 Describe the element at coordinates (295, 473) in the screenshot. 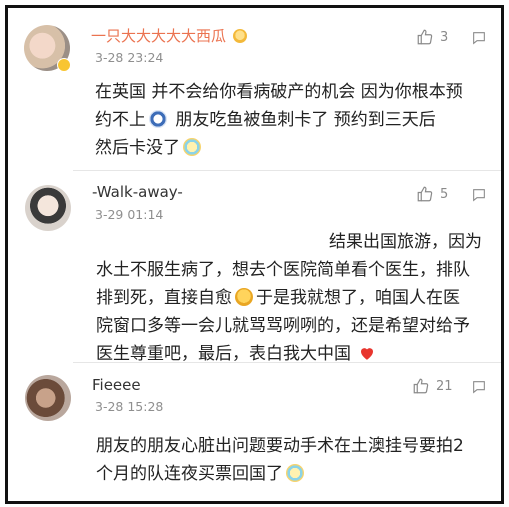

I see `sweating-face-emoji-icon` at that location.